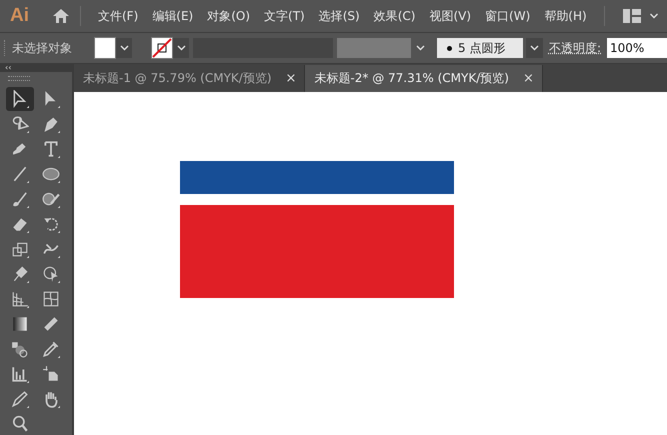  I want to click on menu-item: 选择(S), so click(339, 16).